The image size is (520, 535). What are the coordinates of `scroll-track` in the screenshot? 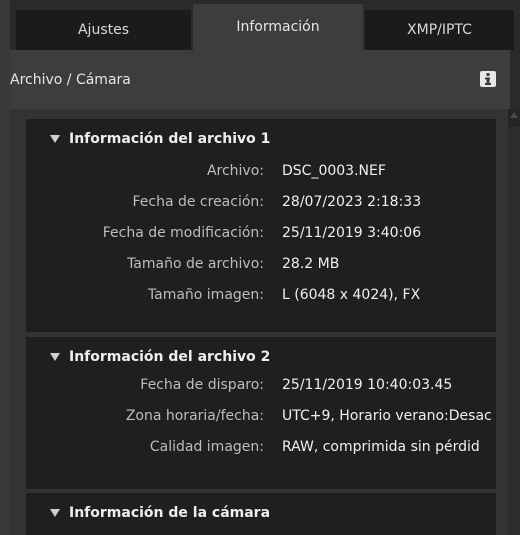 It's located at (514, 331).